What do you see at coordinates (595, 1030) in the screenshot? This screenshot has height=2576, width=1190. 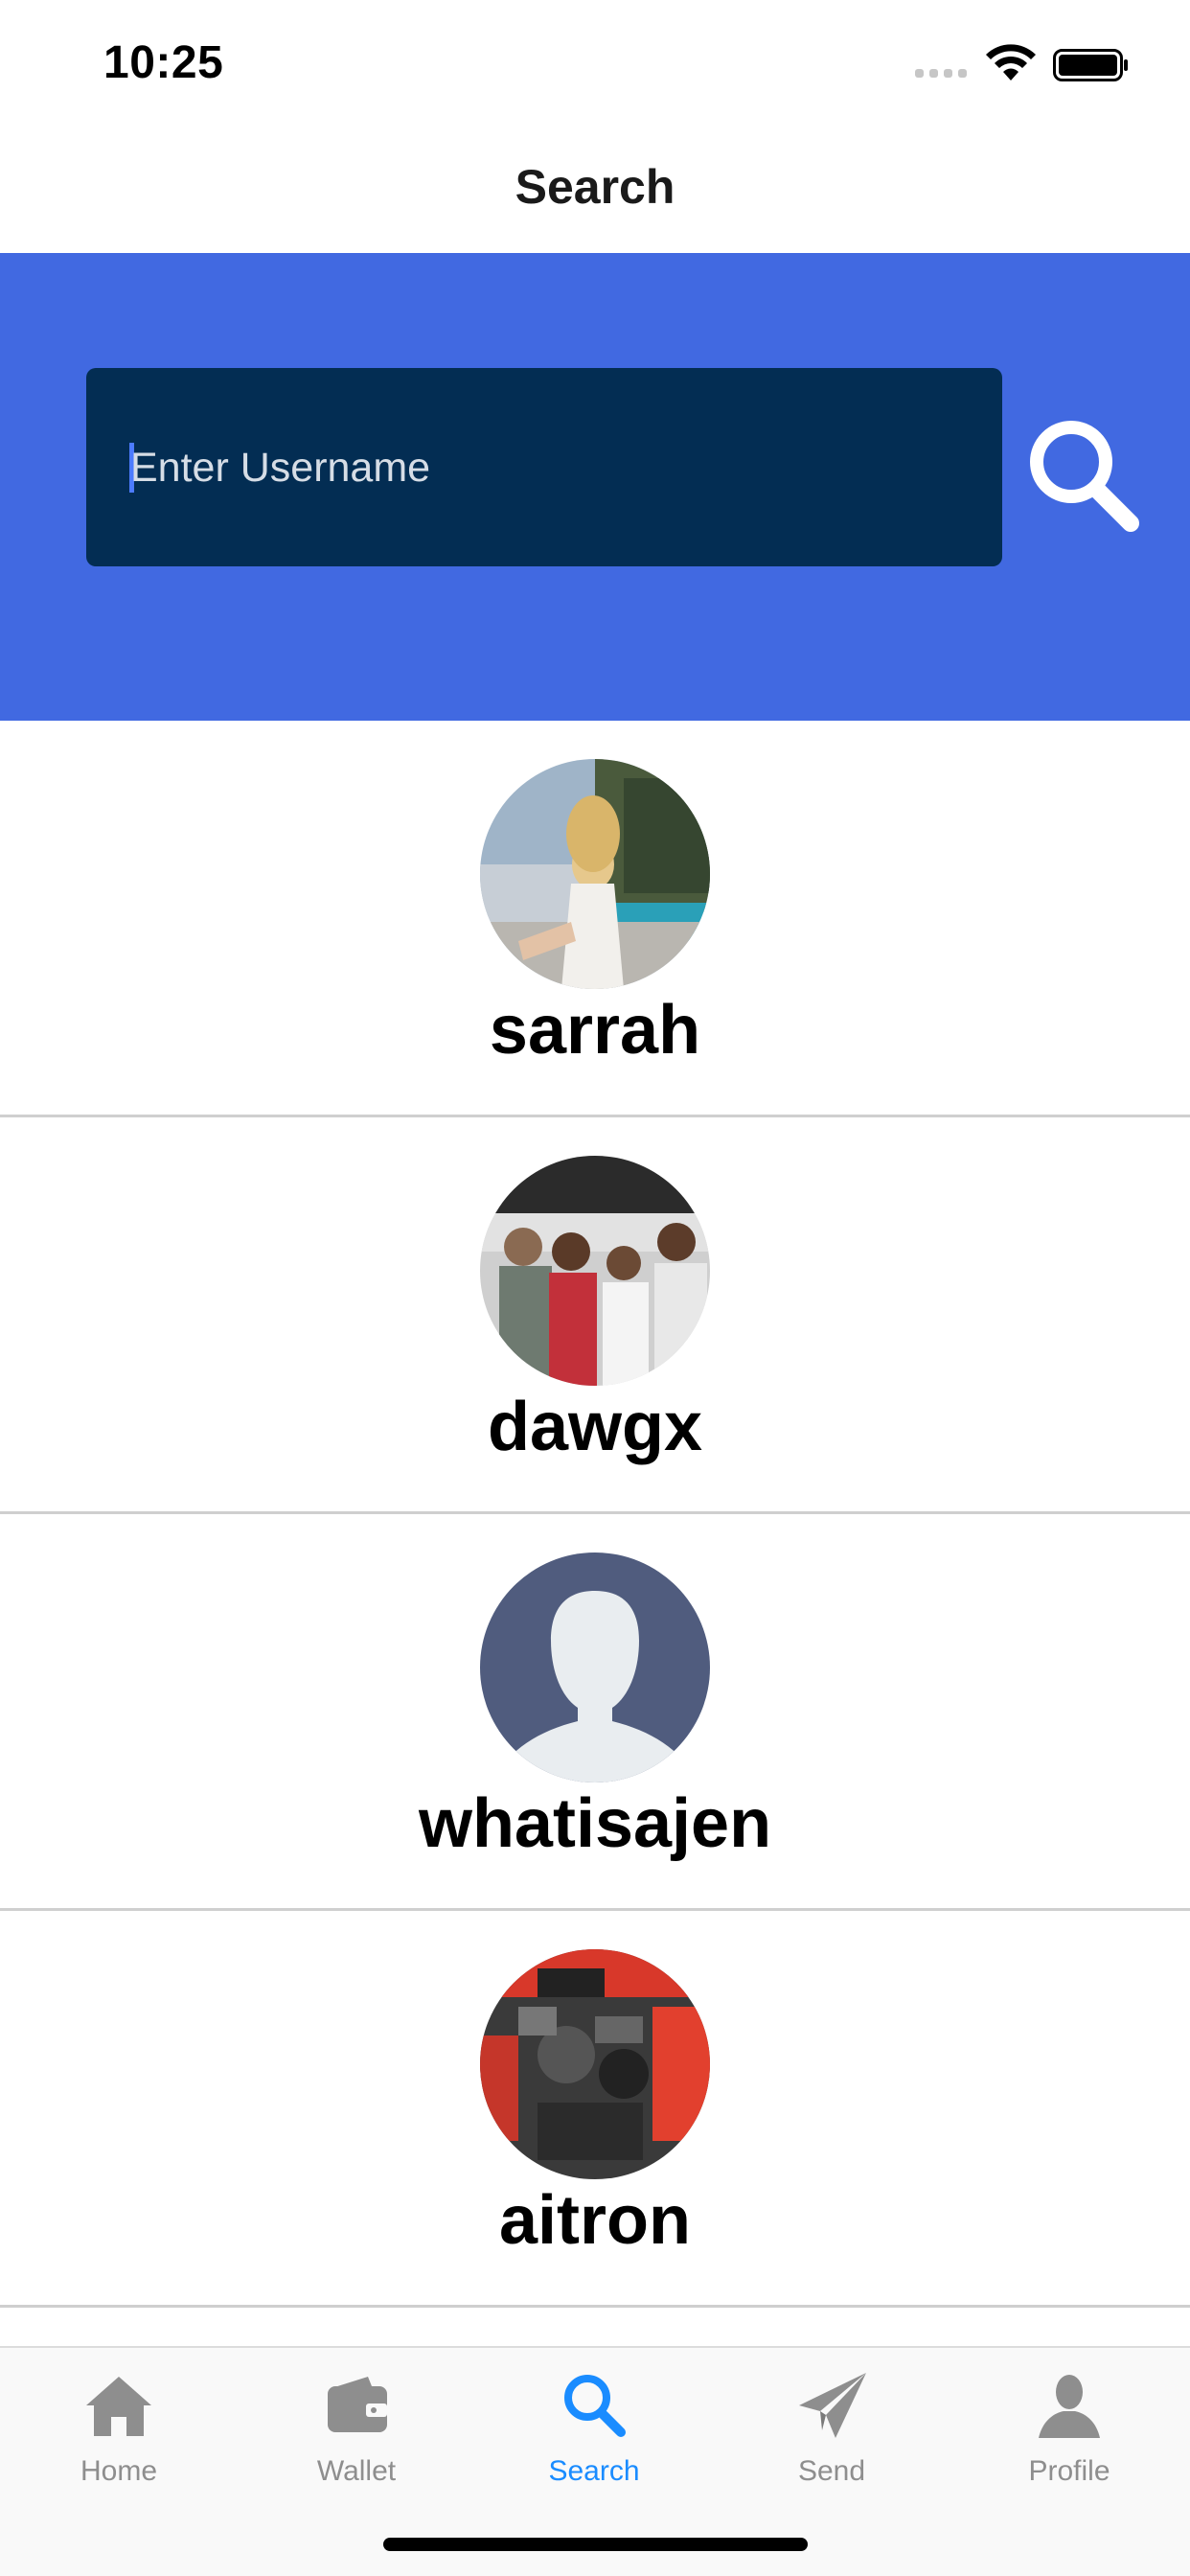 I see `username: sarrah` at bounding box center [595, 1030].